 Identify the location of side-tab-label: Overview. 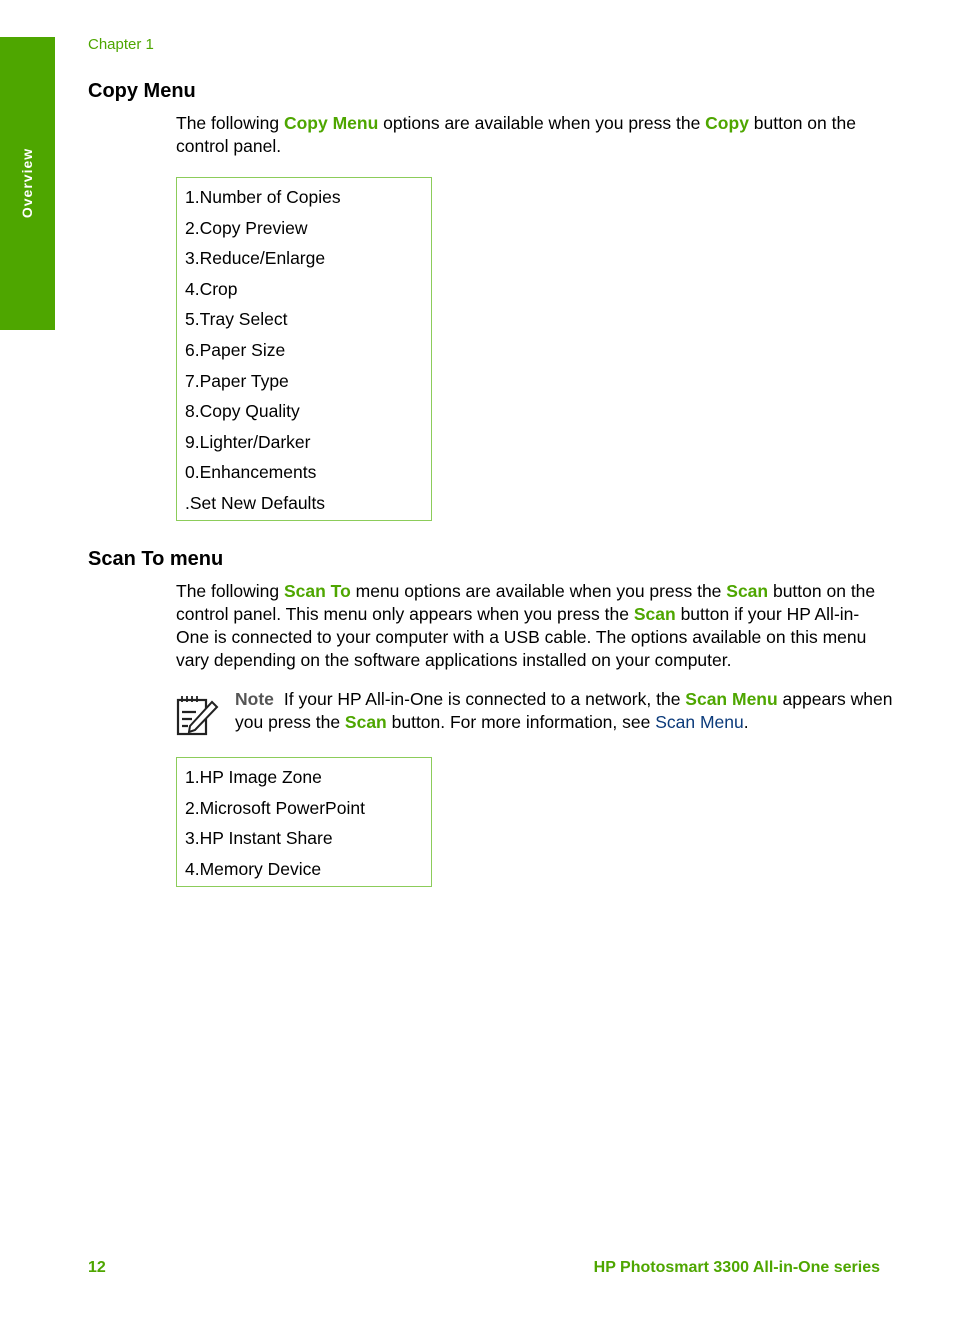
(27, 183).